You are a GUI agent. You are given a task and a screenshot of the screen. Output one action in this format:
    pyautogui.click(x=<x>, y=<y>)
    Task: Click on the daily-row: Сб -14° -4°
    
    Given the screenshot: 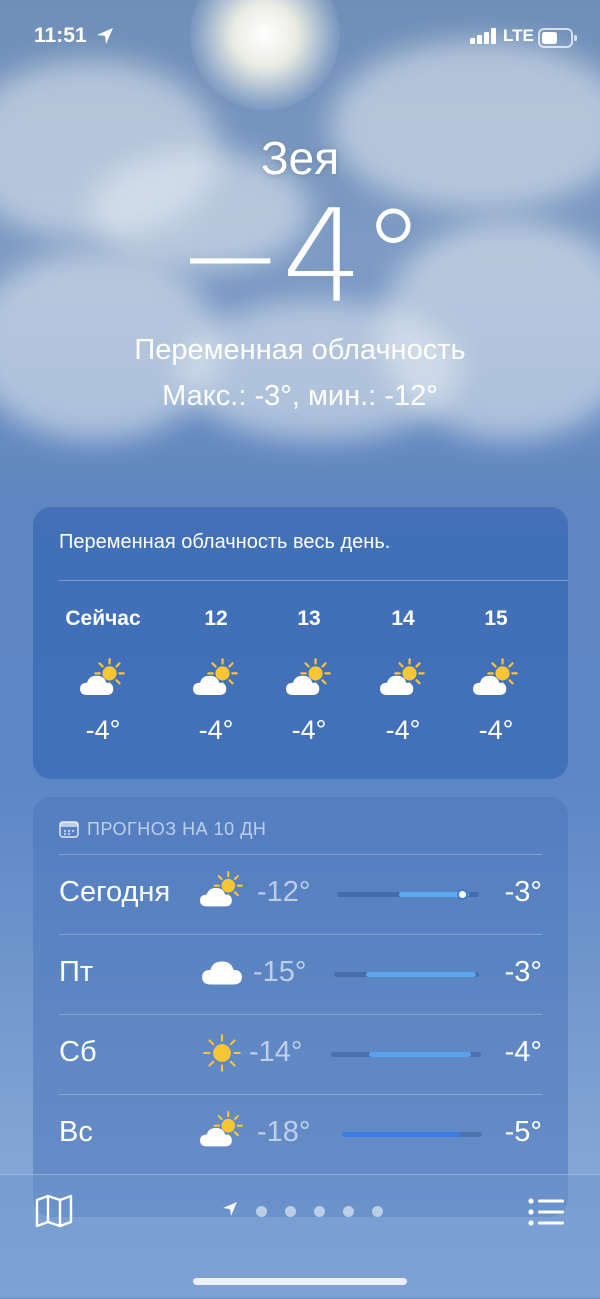 What is the action you would take?
    pyautogui.click(x=300, y=1054)
    